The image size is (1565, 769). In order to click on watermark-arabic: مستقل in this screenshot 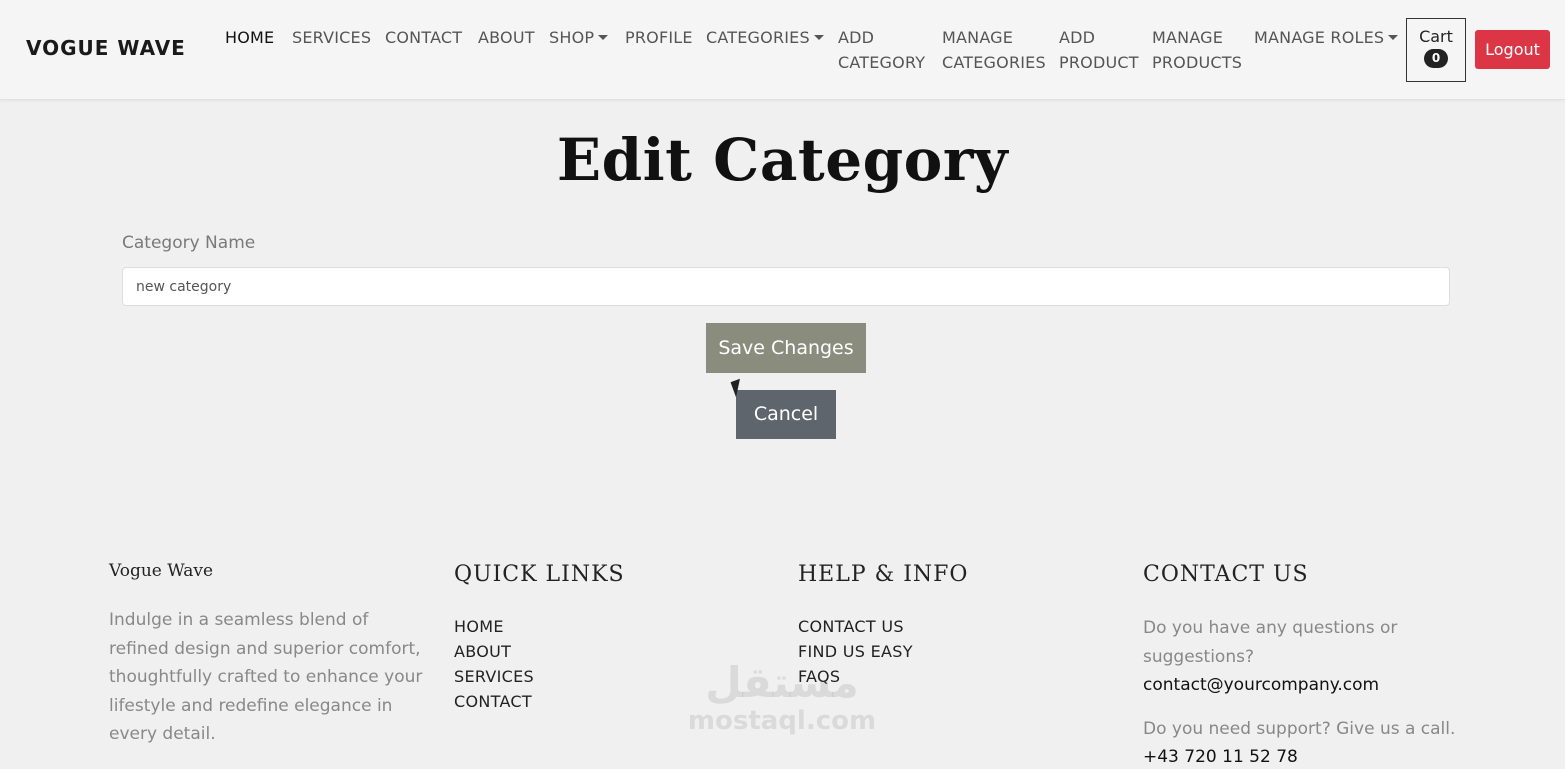, I will do `click(782, 682)`.